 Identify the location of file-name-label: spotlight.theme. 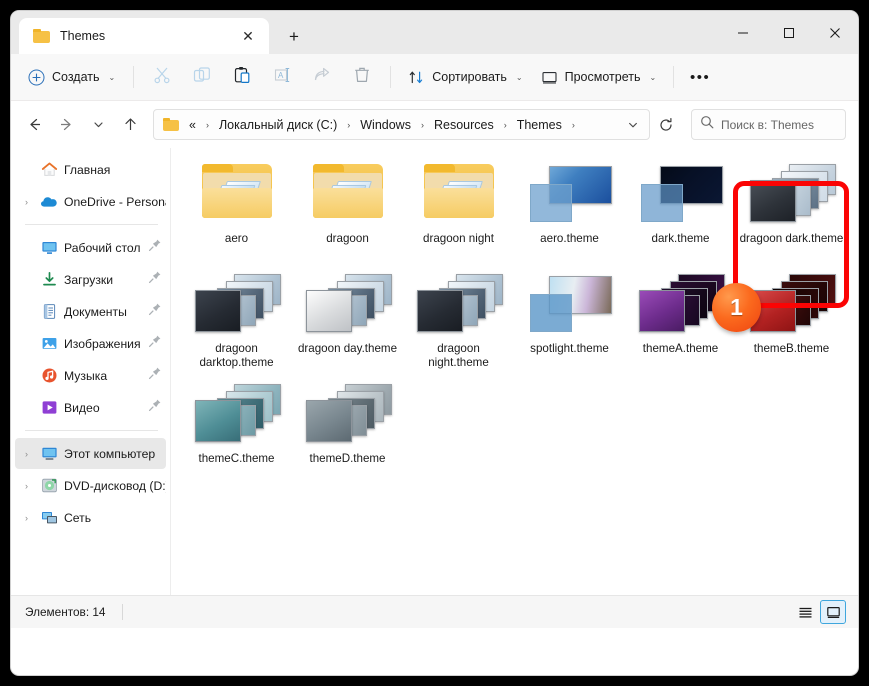
(569, 348).